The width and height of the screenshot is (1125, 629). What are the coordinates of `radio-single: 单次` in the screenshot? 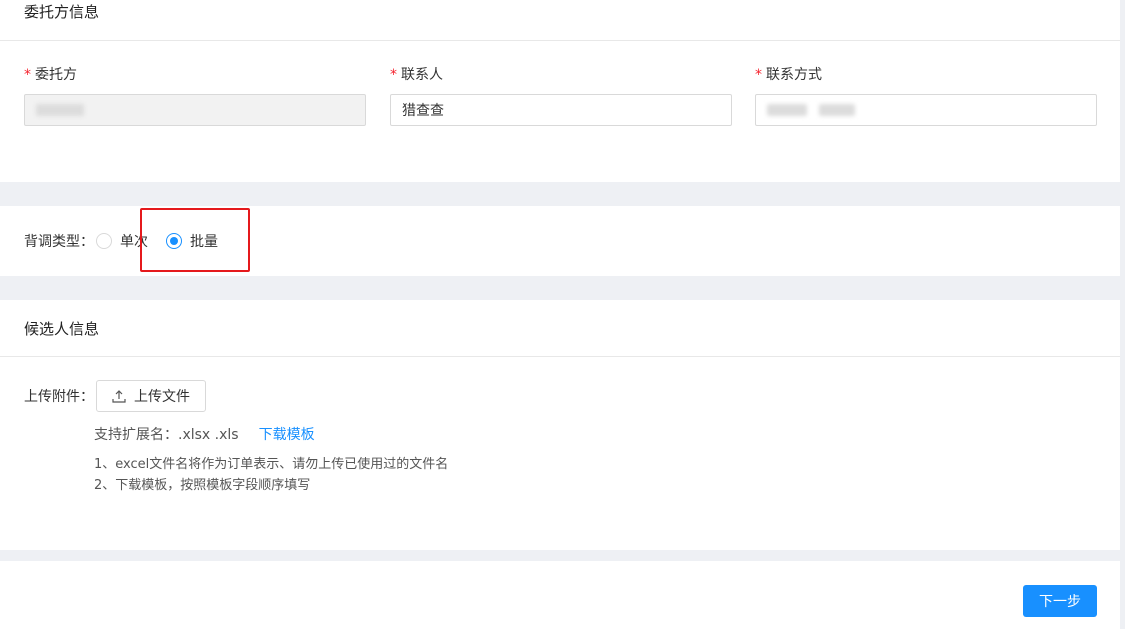 It's located at (122, 241).